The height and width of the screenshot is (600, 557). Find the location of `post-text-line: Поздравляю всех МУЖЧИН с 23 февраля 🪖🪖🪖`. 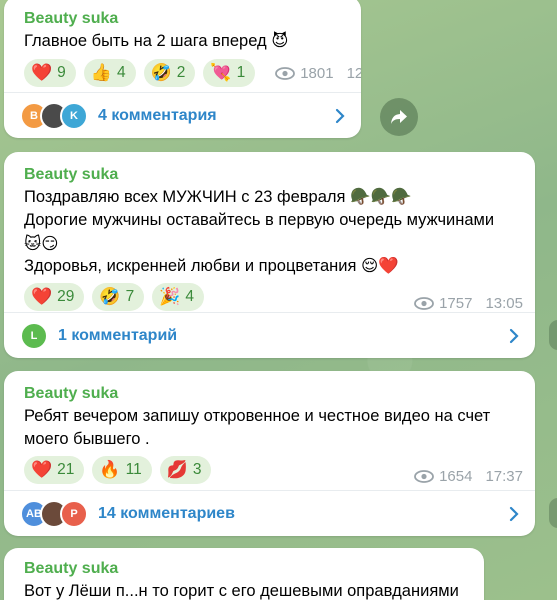

post-text-line: Поздравляю всех МУЖЧИН с 23 февраля 🪖🪖🪖 is located at coordinates (218, 197).